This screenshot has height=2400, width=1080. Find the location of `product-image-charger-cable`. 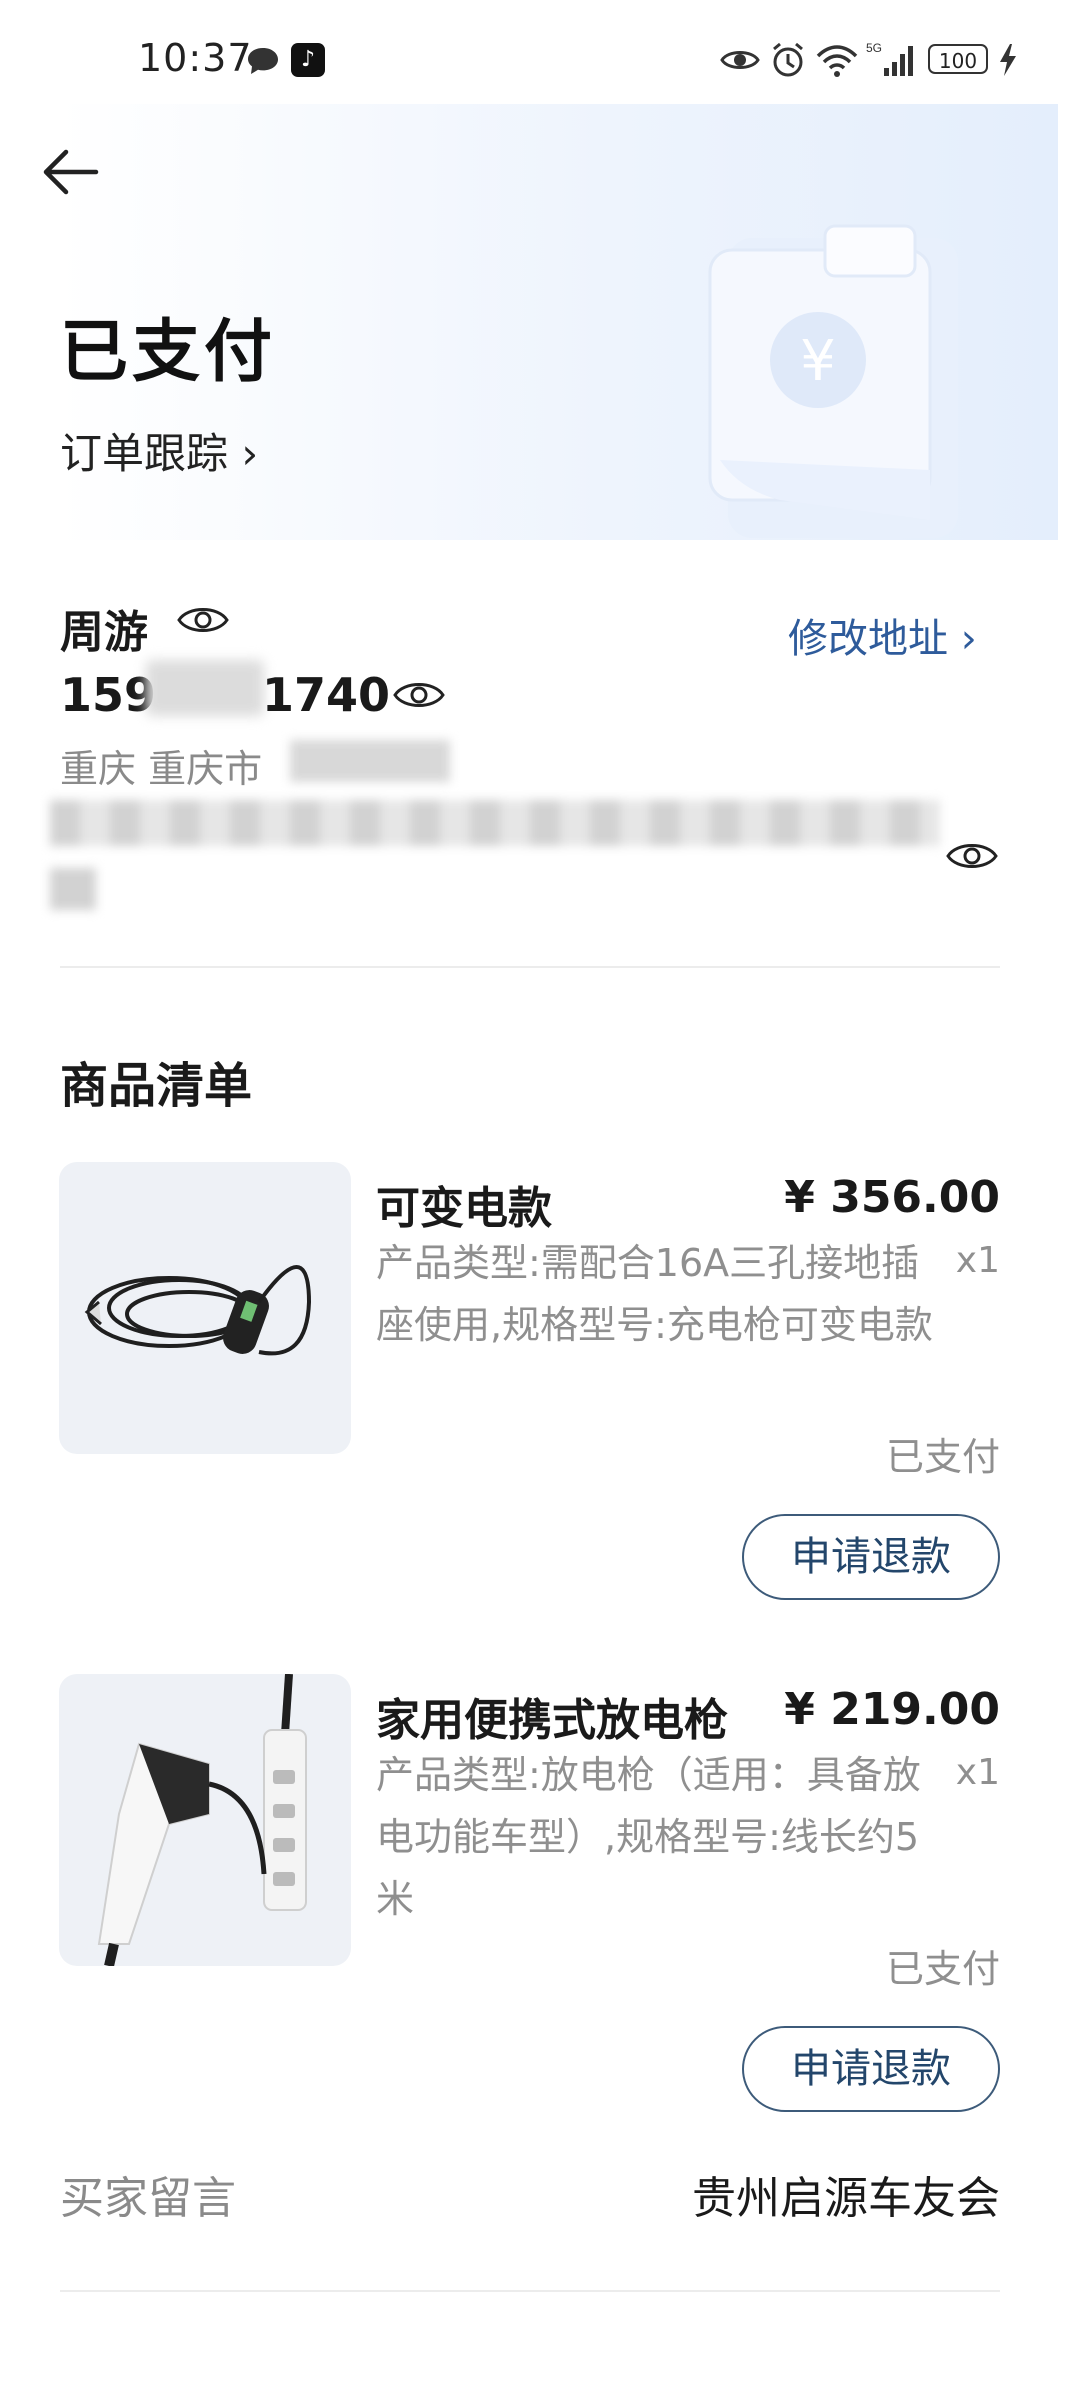

product-image-charger-cable is located at coordinates (205, 1308).